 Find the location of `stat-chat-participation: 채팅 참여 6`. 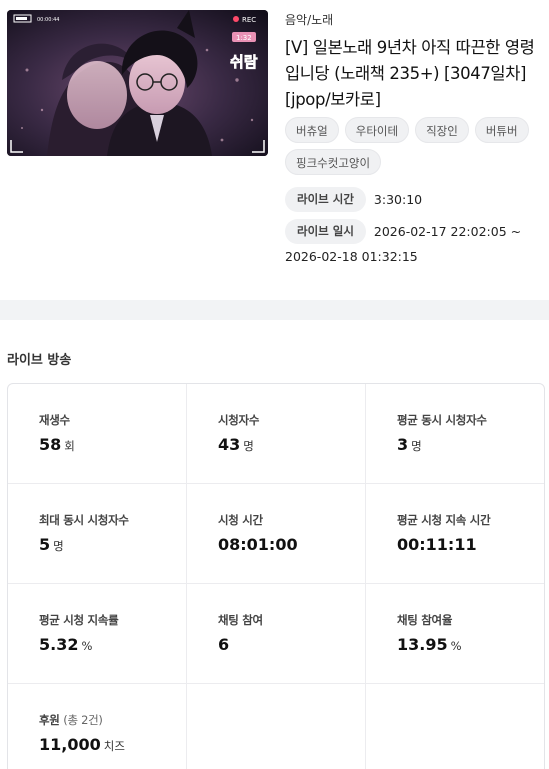

stat-chat-participation: 채팅 참여 6 is located at coordinates (276, 634).